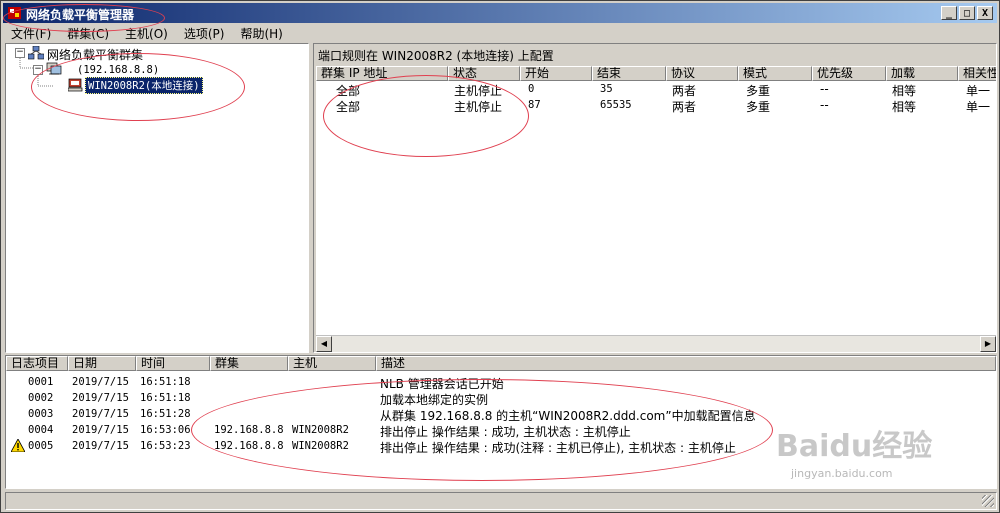 The image size is (1000, 513). Describe the element at coordinates (949, 13) in the screenshot. I see `minimize-button: _` at that location.